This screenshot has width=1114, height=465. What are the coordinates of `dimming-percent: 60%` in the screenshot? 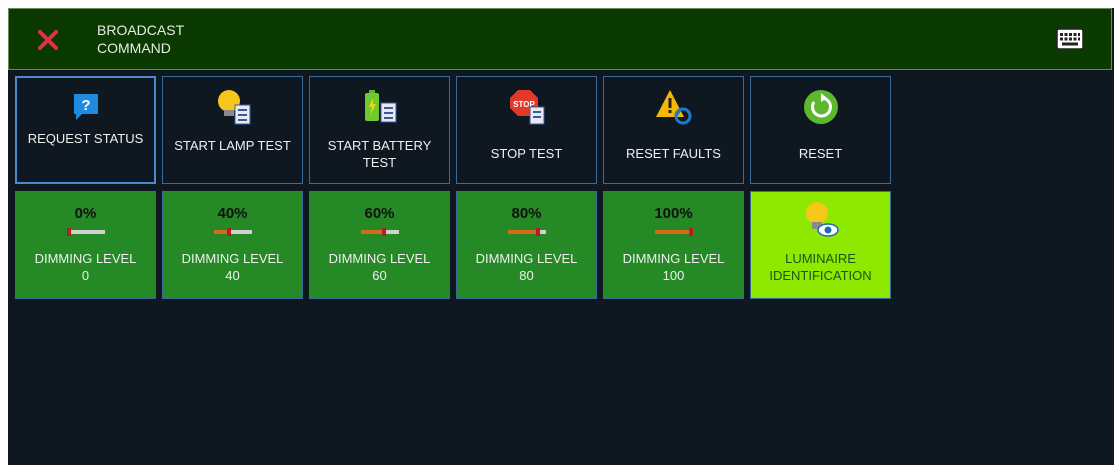 It's located at (379, 213).